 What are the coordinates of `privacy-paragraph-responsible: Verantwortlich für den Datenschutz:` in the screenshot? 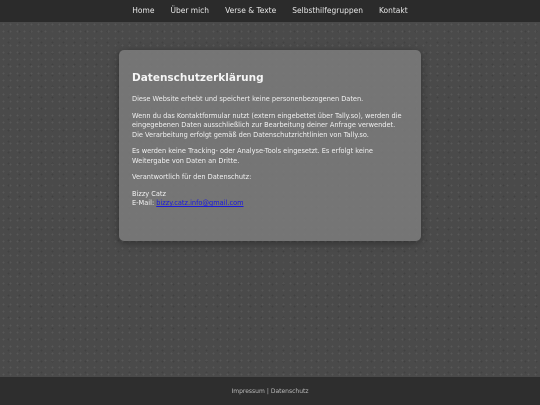 It's located at (192, 177).